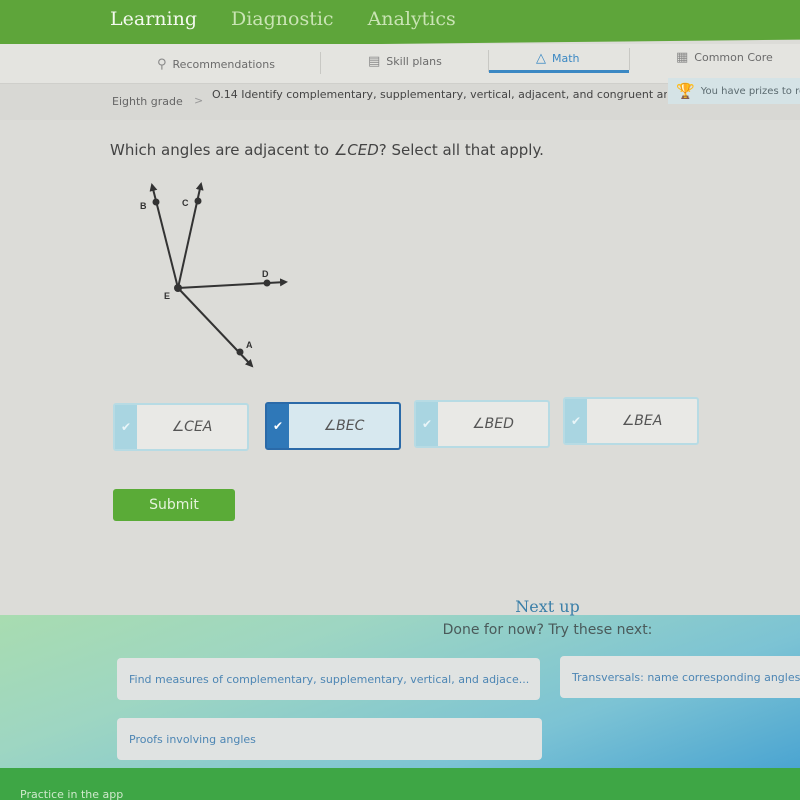 This screenshot has width=800, height=800. What do you see at coordinates (682, 57) in the screenshot?
I see `clipboard-icon: ▦` at bounding box center [682, 57].